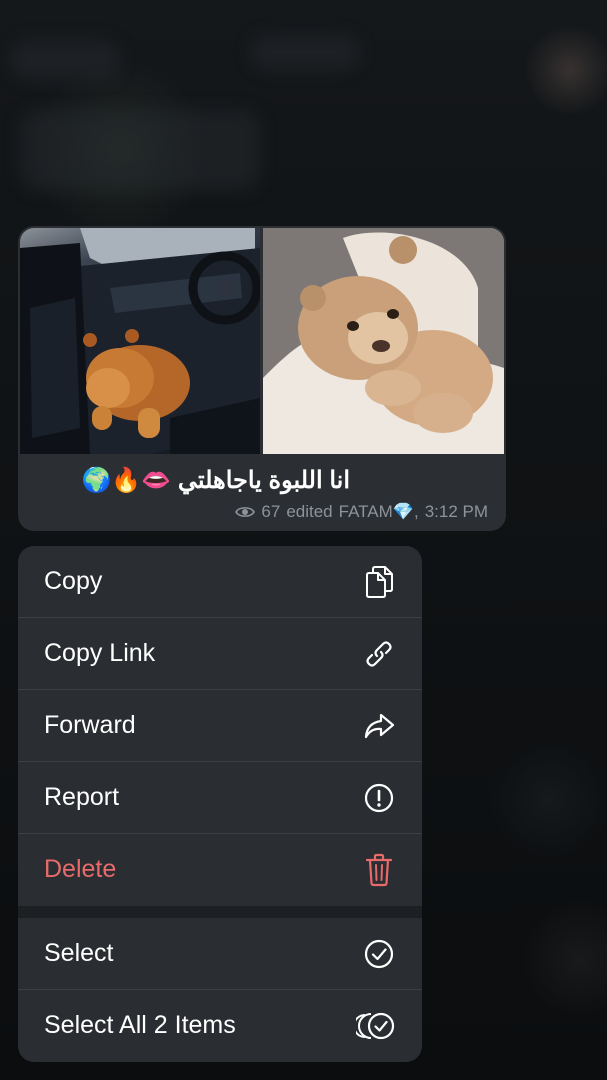 This screenshot has width=607, height=1080. Describe the element at coordinates (309, 511) in the screenshot. I see `edited-label: edited` at that location.